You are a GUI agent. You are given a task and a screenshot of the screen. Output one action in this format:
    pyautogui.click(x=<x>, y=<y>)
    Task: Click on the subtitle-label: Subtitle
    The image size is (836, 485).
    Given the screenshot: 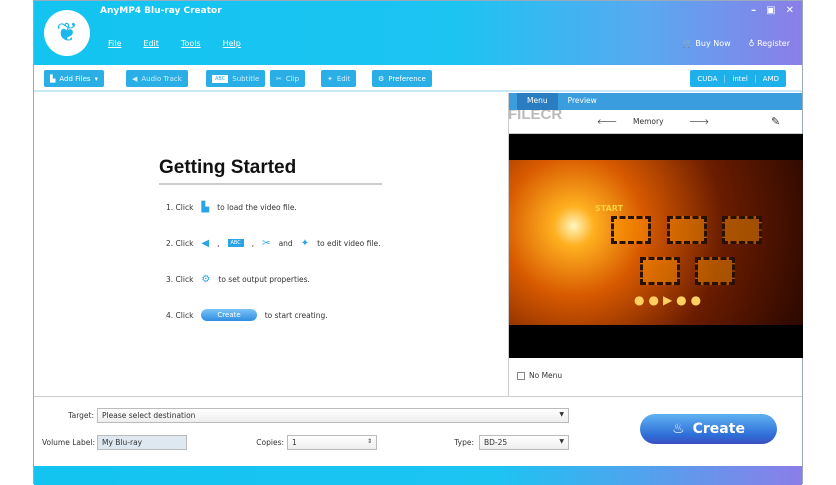 What is the action you would take?
    pyautogui.click(x=246, y=78)
    